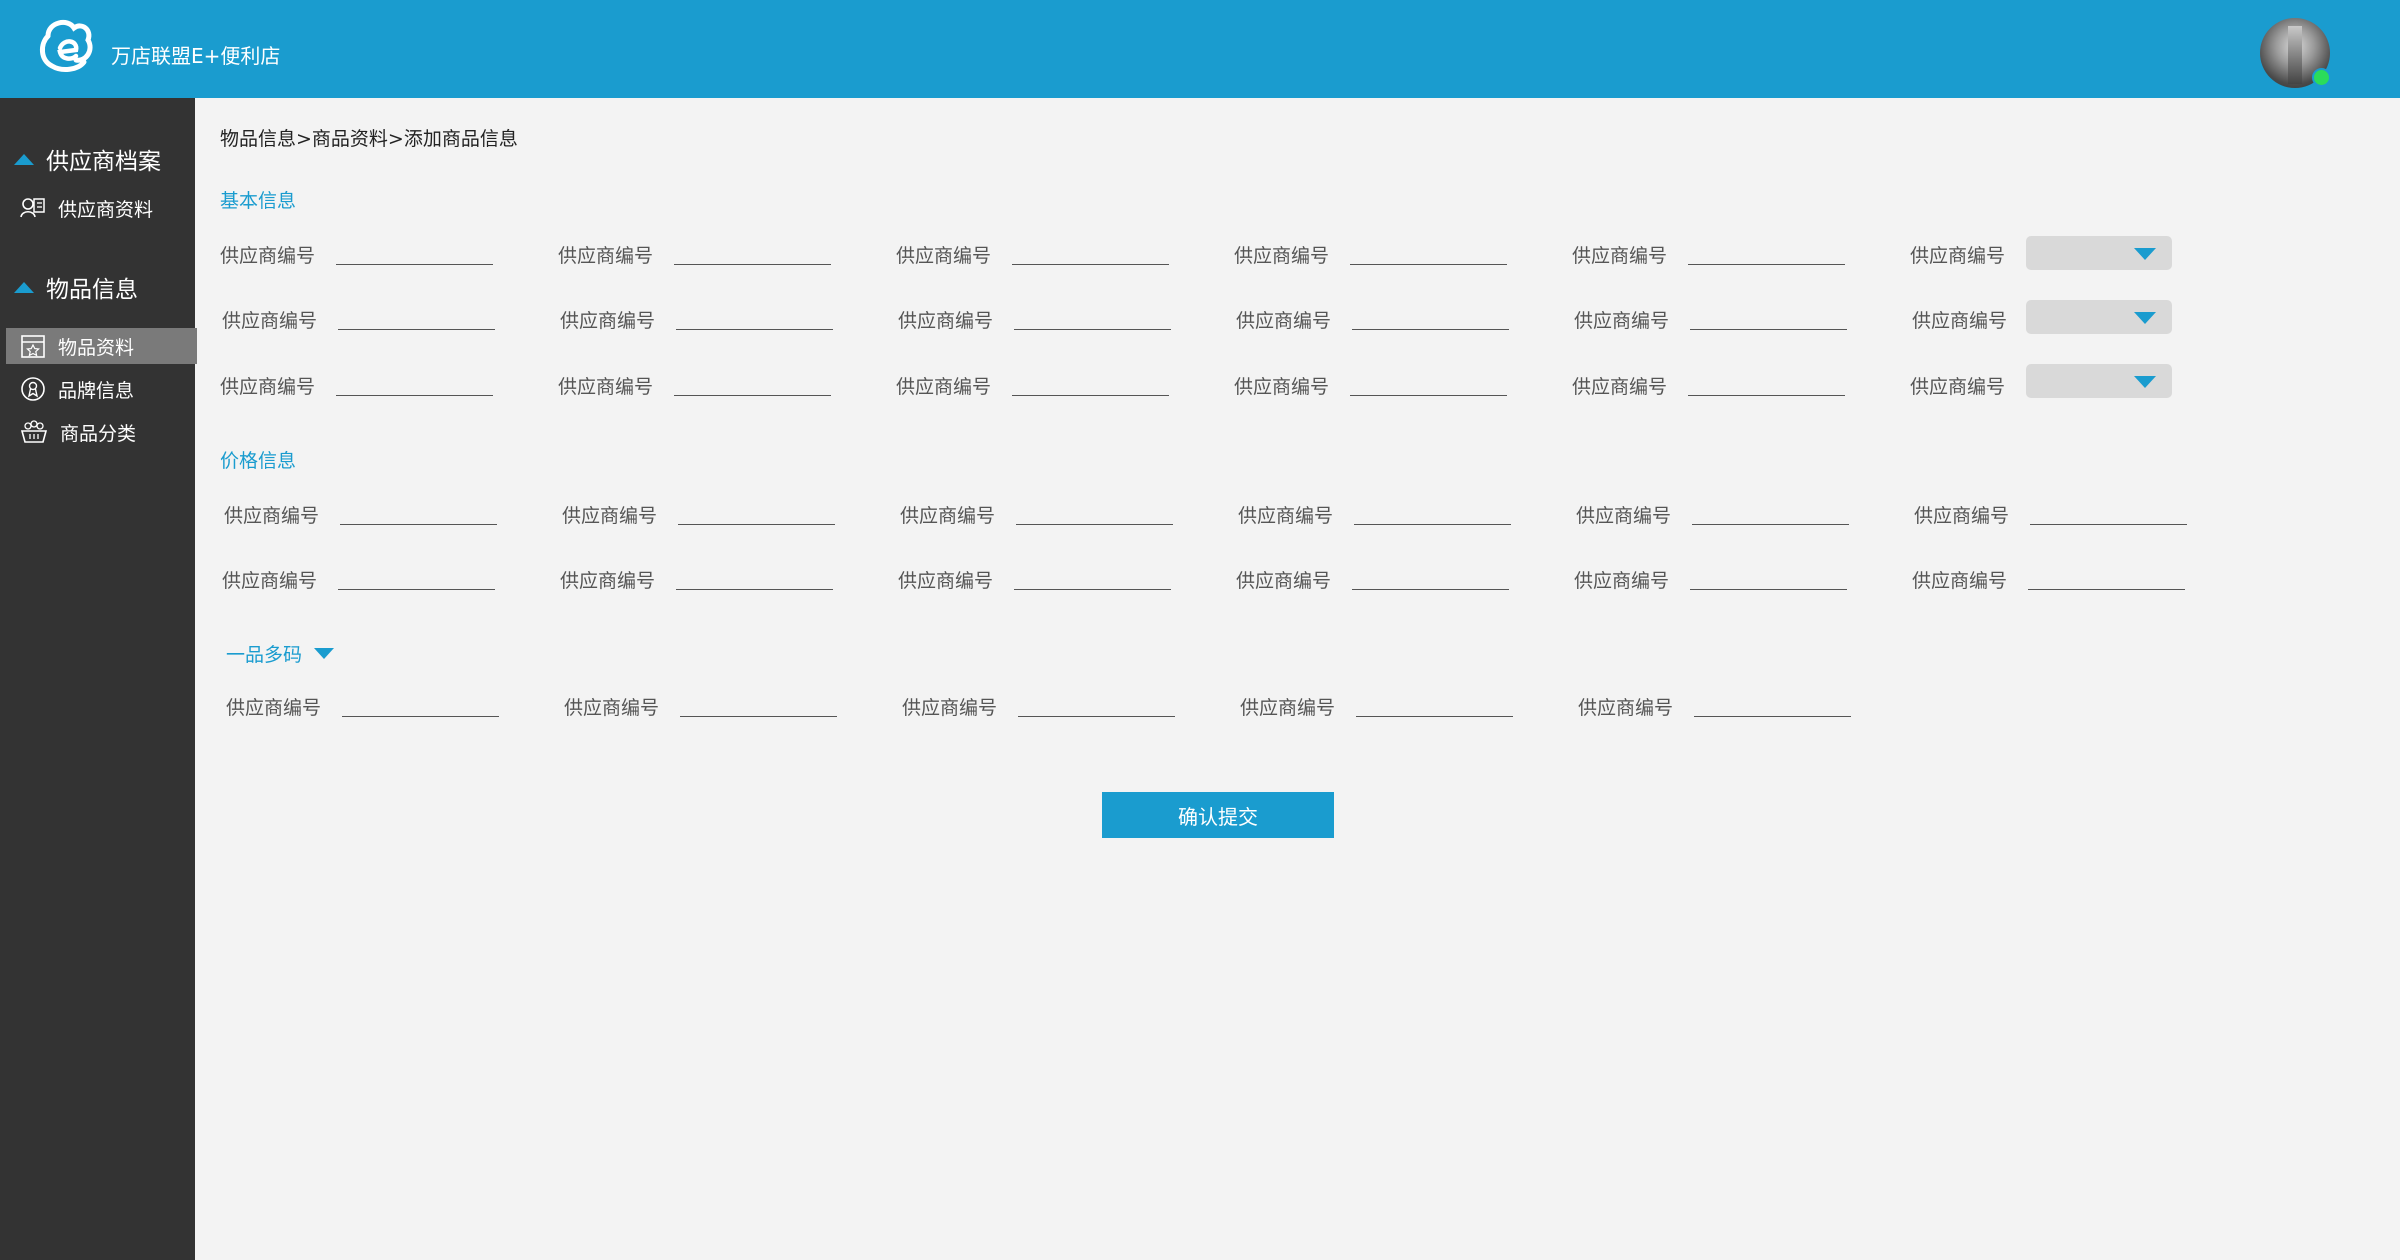  Describe the element at coordinates (34, 431) in the screenshot. I see `category-basket-icon` at that location.